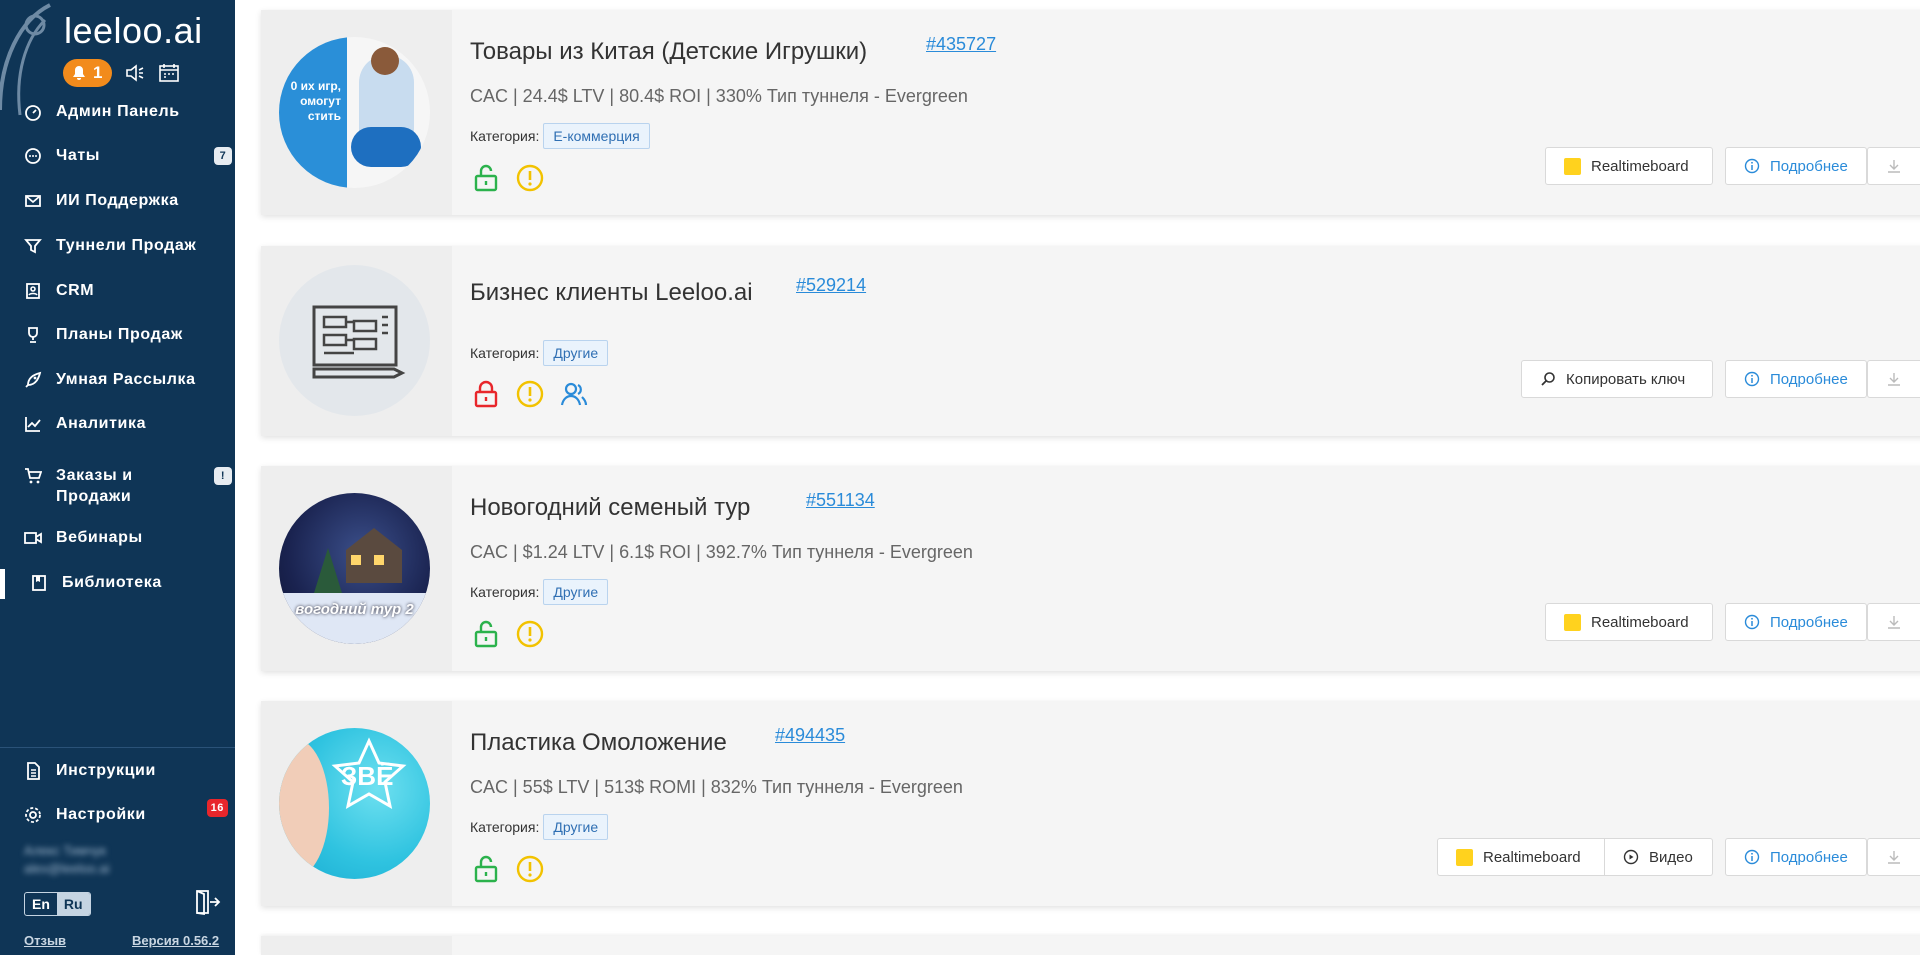 The height and width of the screenshot is (955, 1920). I want to click on sidebar-item-webinars: Вебинары, so click(117, 538).